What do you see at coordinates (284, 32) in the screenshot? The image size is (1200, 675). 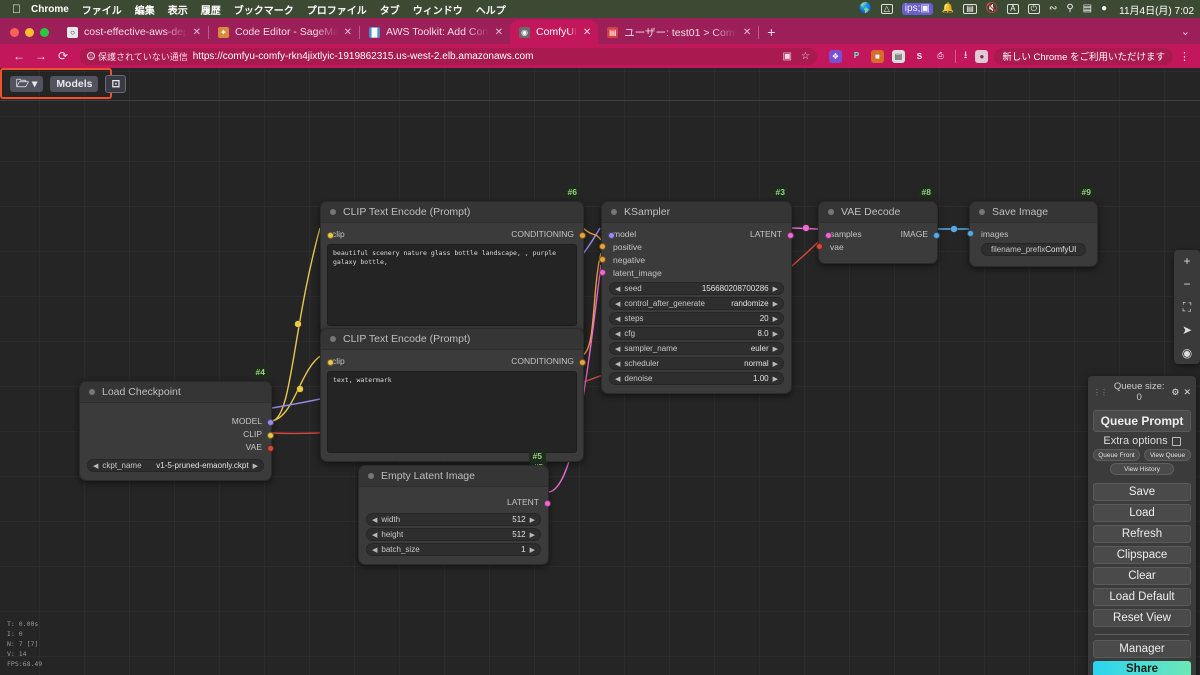 I see `browser-tab-2: ✦ Code Editor - SageMaker Stu ✕` at bounding box center [284, 32].